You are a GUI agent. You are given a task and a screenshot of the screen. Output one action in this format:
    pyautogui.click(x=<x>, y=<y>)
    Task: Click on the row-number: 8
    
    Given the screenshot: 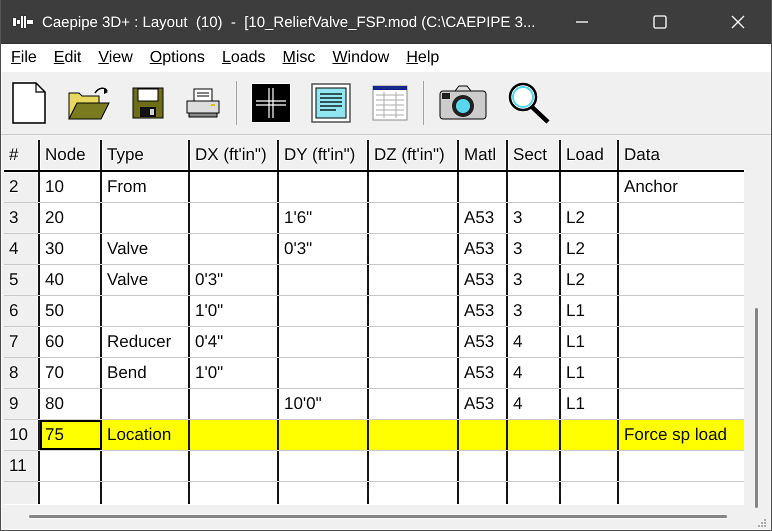 What is the action you would take?
    pyautogui.click(x=22, y=373)
    